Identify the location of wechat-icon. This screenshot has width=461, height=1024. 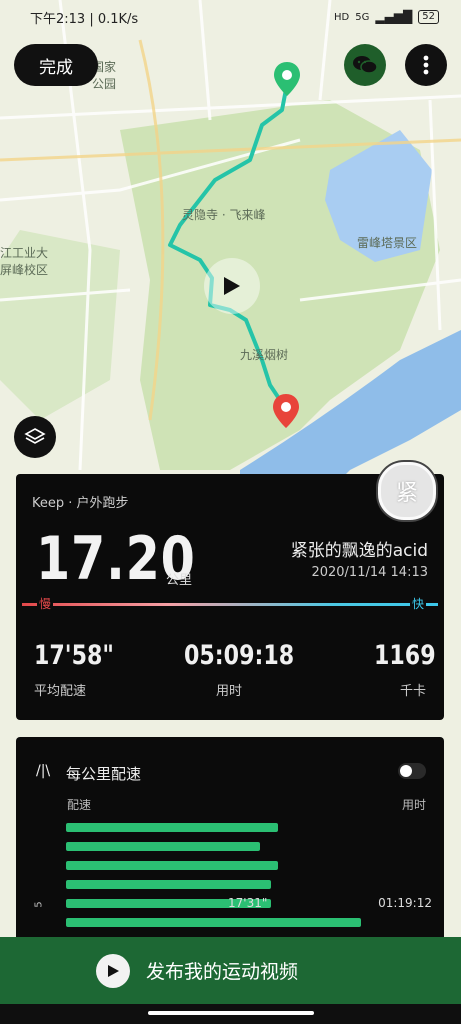
(365, 65).